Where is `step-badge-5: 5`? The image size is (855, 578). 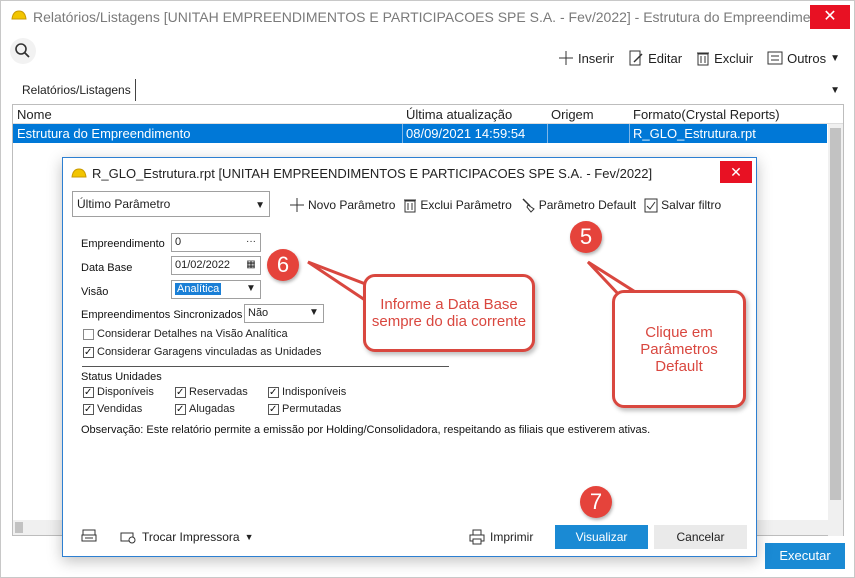
step-badge-5: 5 is located at coordinates (586, 237).